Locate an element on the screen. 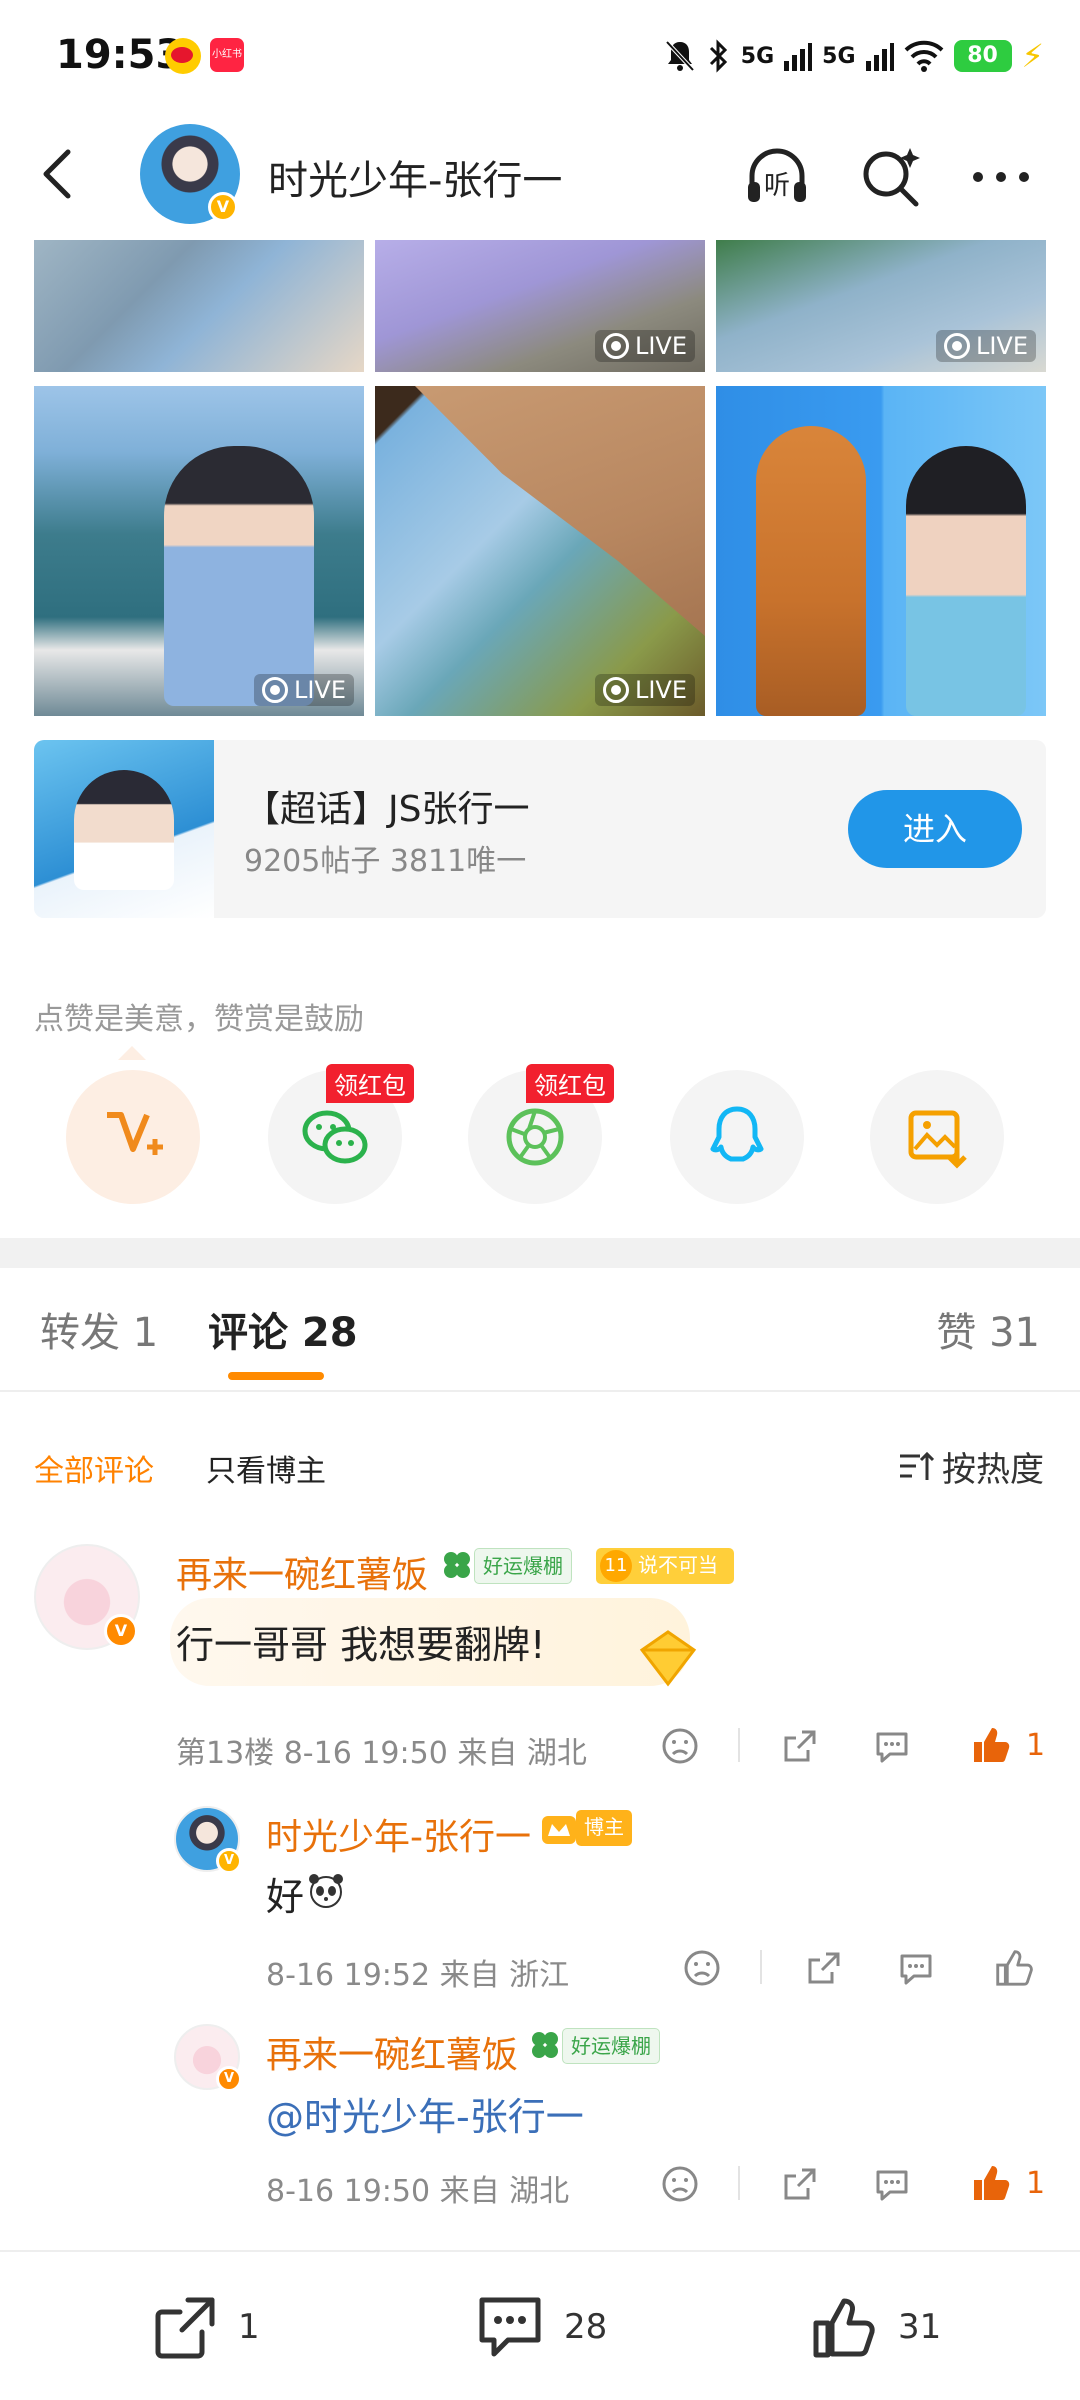  listen-headphones-icon: 听 is located at coordinates (777, 177).